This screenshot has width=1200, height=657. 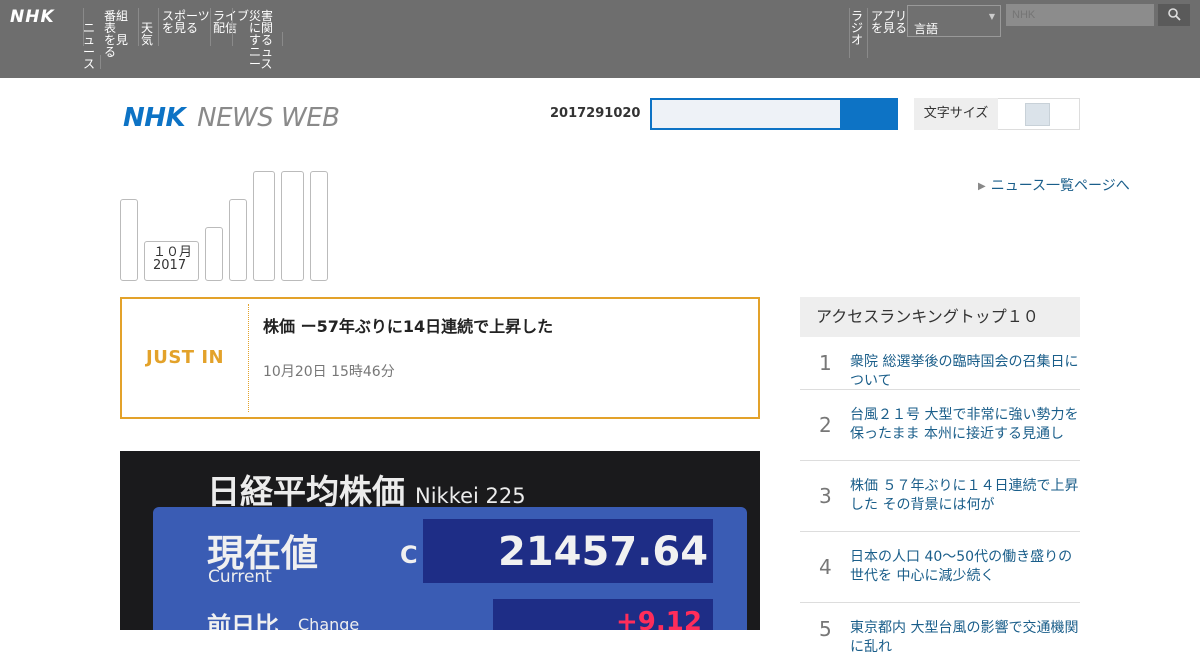 What do you see at coordinates (32, 17) in the screenshot?
I see `nhk-logo: NHK` at bounding box center [32, 17].